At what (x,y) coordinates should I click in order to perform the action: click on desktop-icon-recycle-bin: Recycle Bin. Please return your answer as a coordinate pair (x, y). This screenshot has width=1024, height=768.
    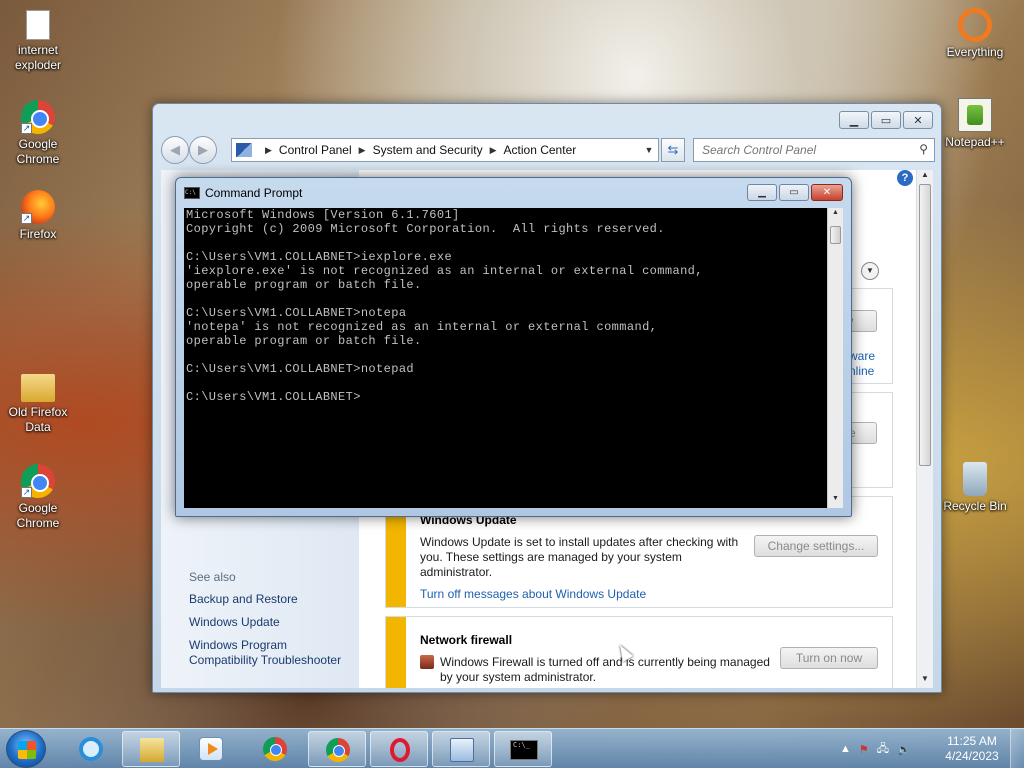
    Looking at the image, I should click on (975, 488).